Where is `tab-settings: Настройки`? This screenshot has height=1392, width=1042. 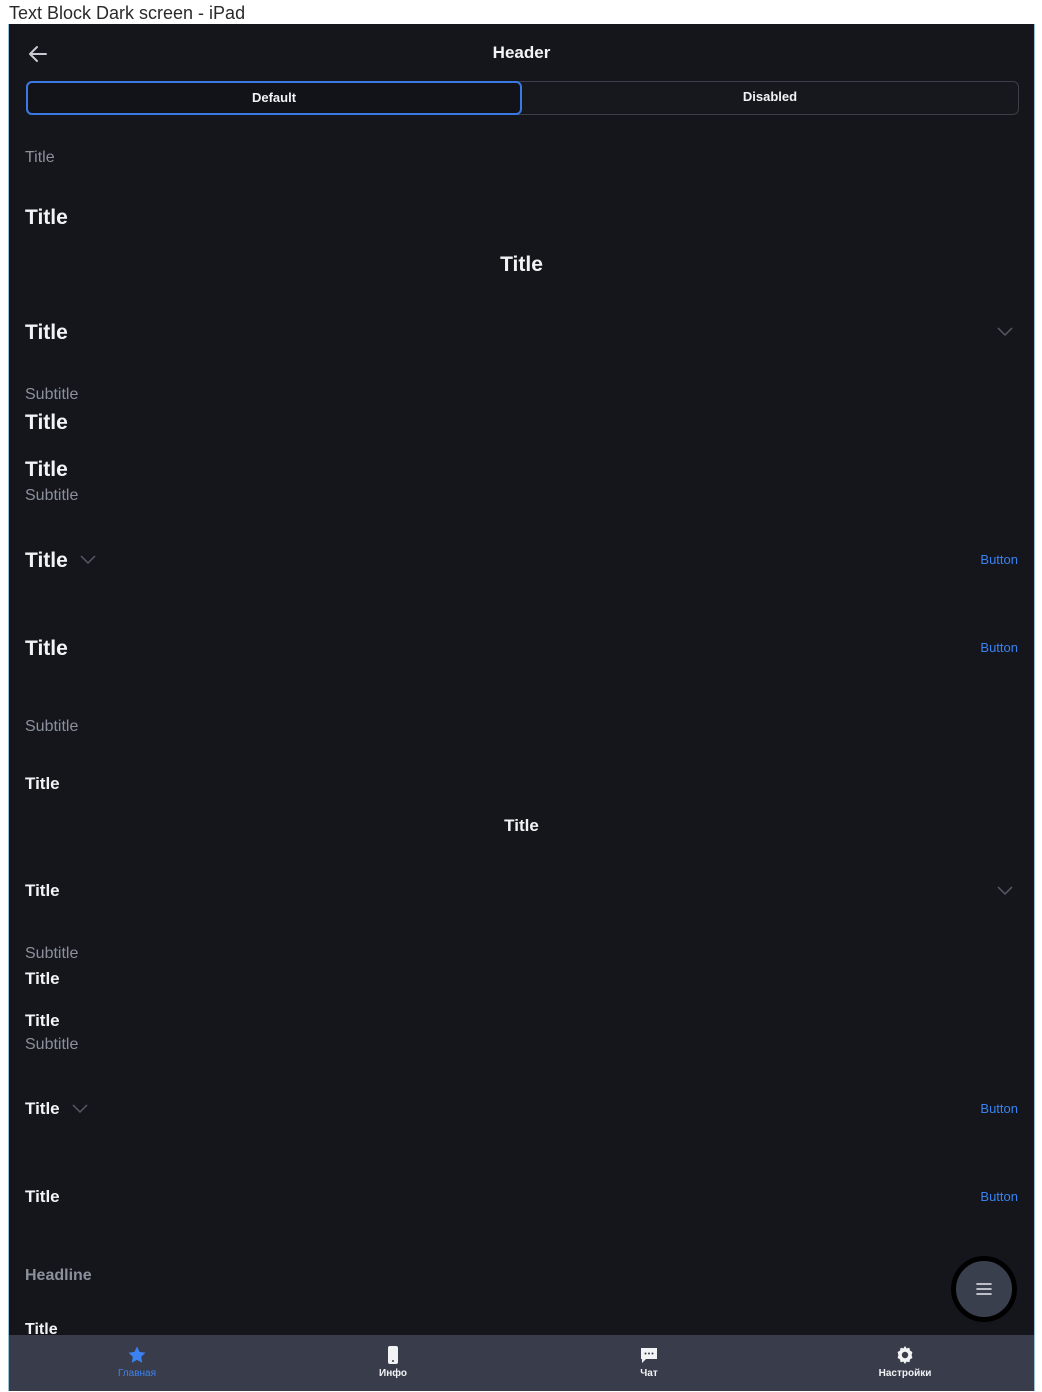
tab-settings: Настройки is located at coordinates (905, 1363).